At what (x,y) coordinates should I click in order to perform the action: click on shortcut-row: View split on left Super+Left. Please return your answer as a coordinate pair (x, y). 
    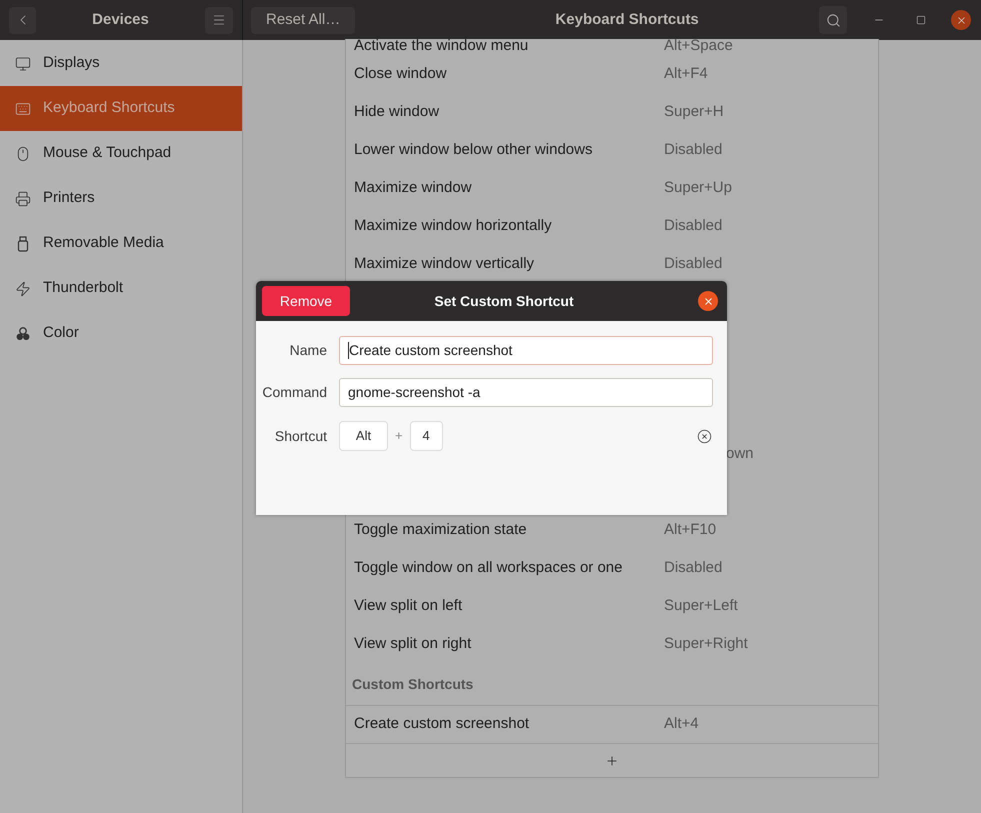
    Looking at the image, I should click on (612, 606).